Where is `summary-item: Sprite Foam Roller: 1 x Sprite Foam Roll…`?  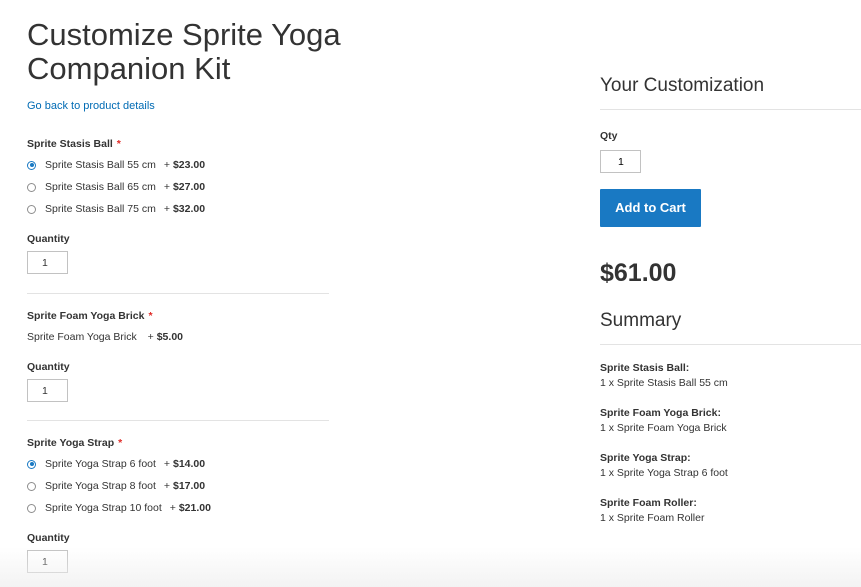
summary-item: Sprite Foam Roller: 1 x Sprite Foam Roll… is located at coordinates (725, 511).